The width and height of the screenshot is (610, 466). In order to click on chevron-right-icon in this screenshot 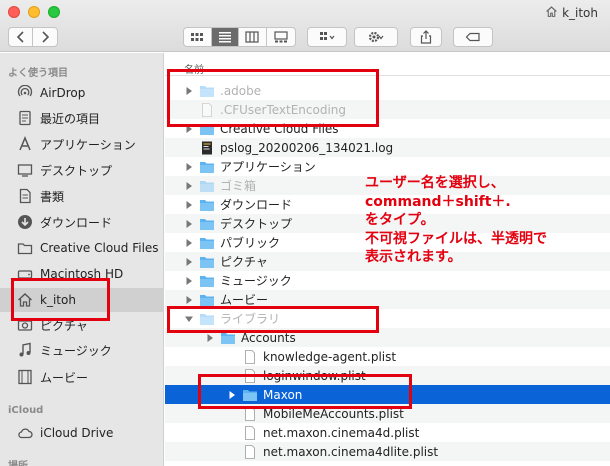, I will do `click(46, 37)`.